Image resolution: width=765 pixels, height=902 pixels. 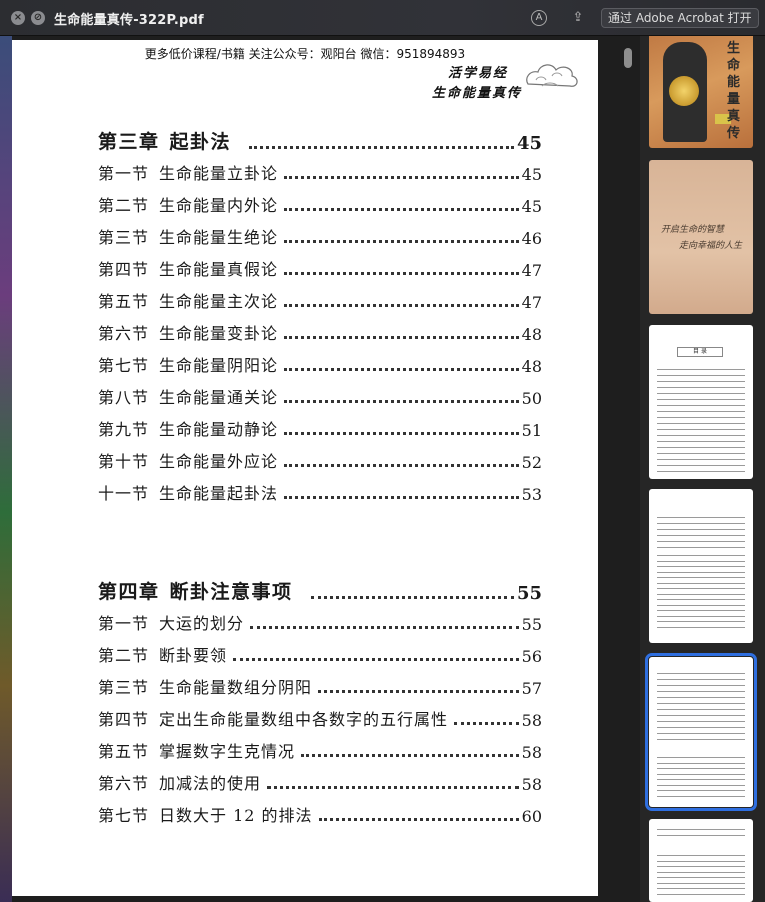 I want to click on toc-entry-label: 第四节 定出生命能量数组中各数字的五行属性, so click(x=273, y=718).